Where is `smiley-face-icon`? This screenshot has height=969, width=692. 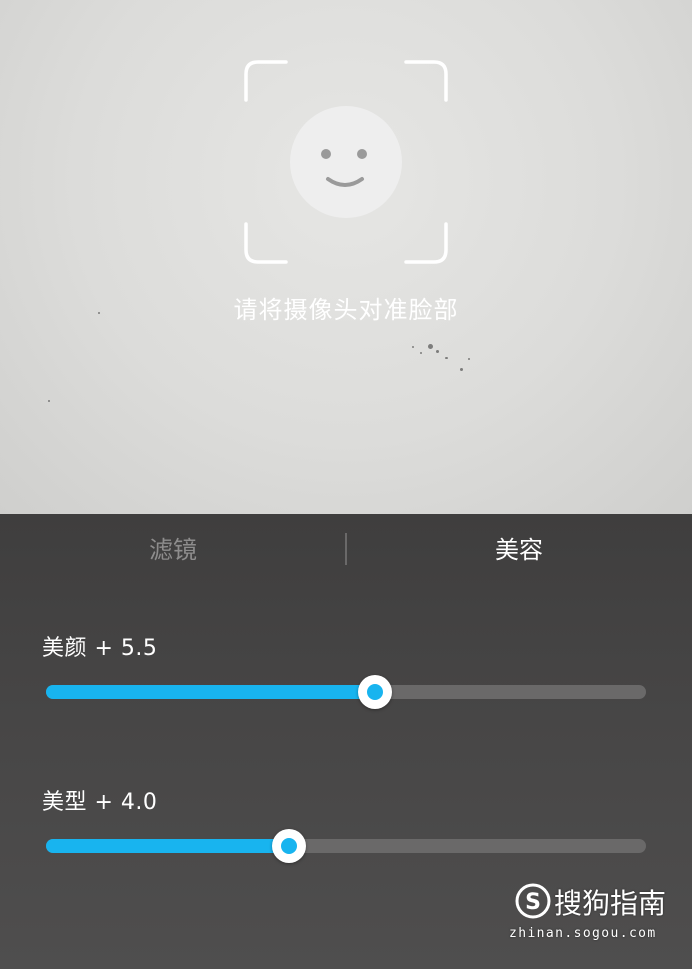
smiley-face-icon is located at coordinates (346, 162).